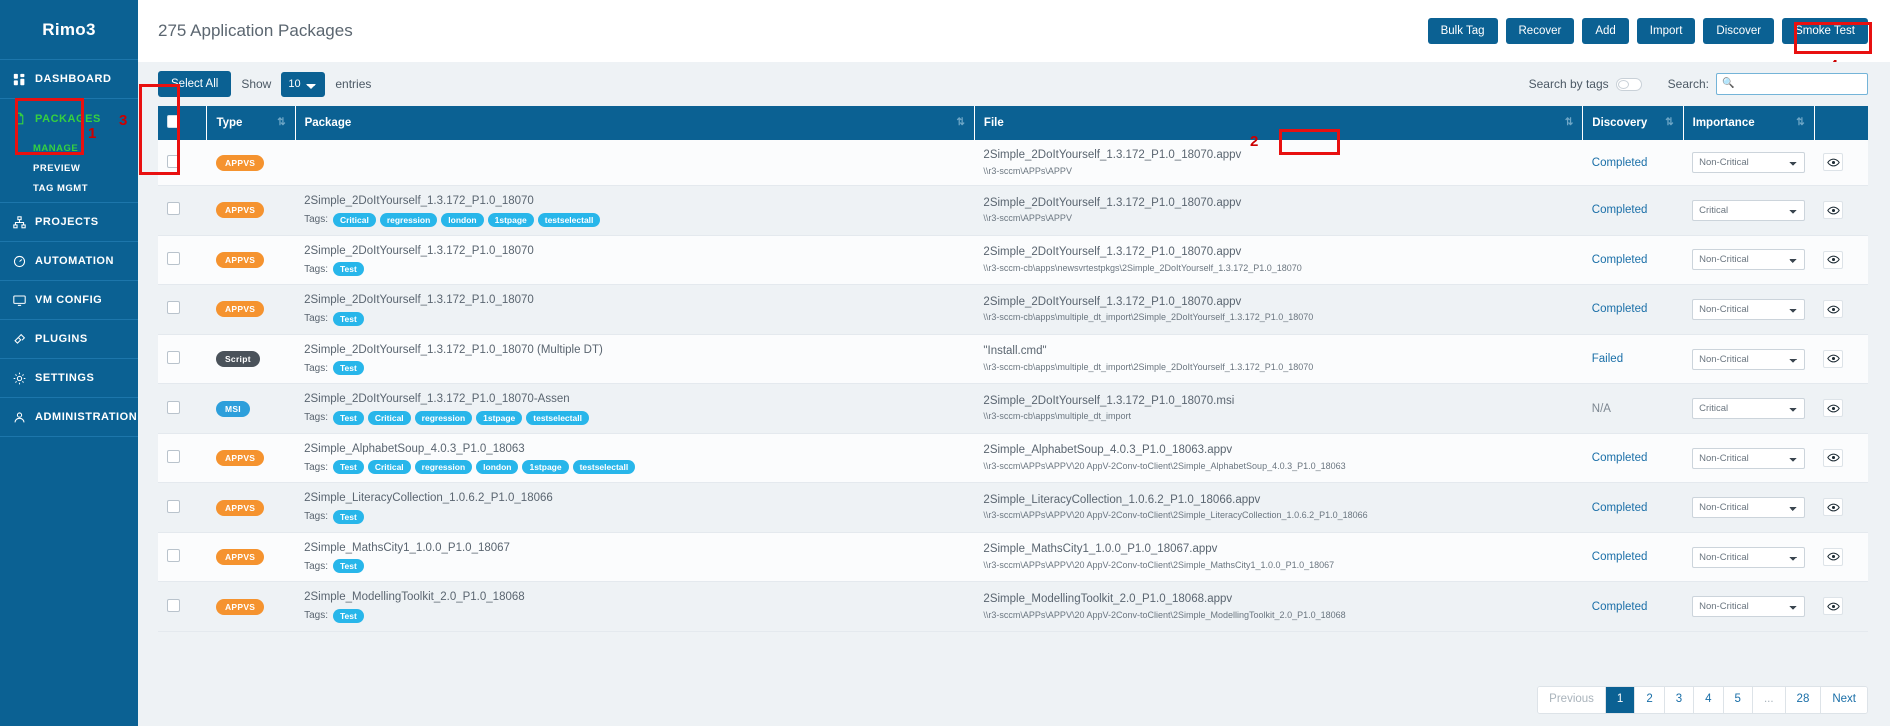 The image size is (1890, 726). Describe the element at coordinates (69, 339) in the screenshot. I see `sidebar-item-plugins: PLUGINS` at that location.